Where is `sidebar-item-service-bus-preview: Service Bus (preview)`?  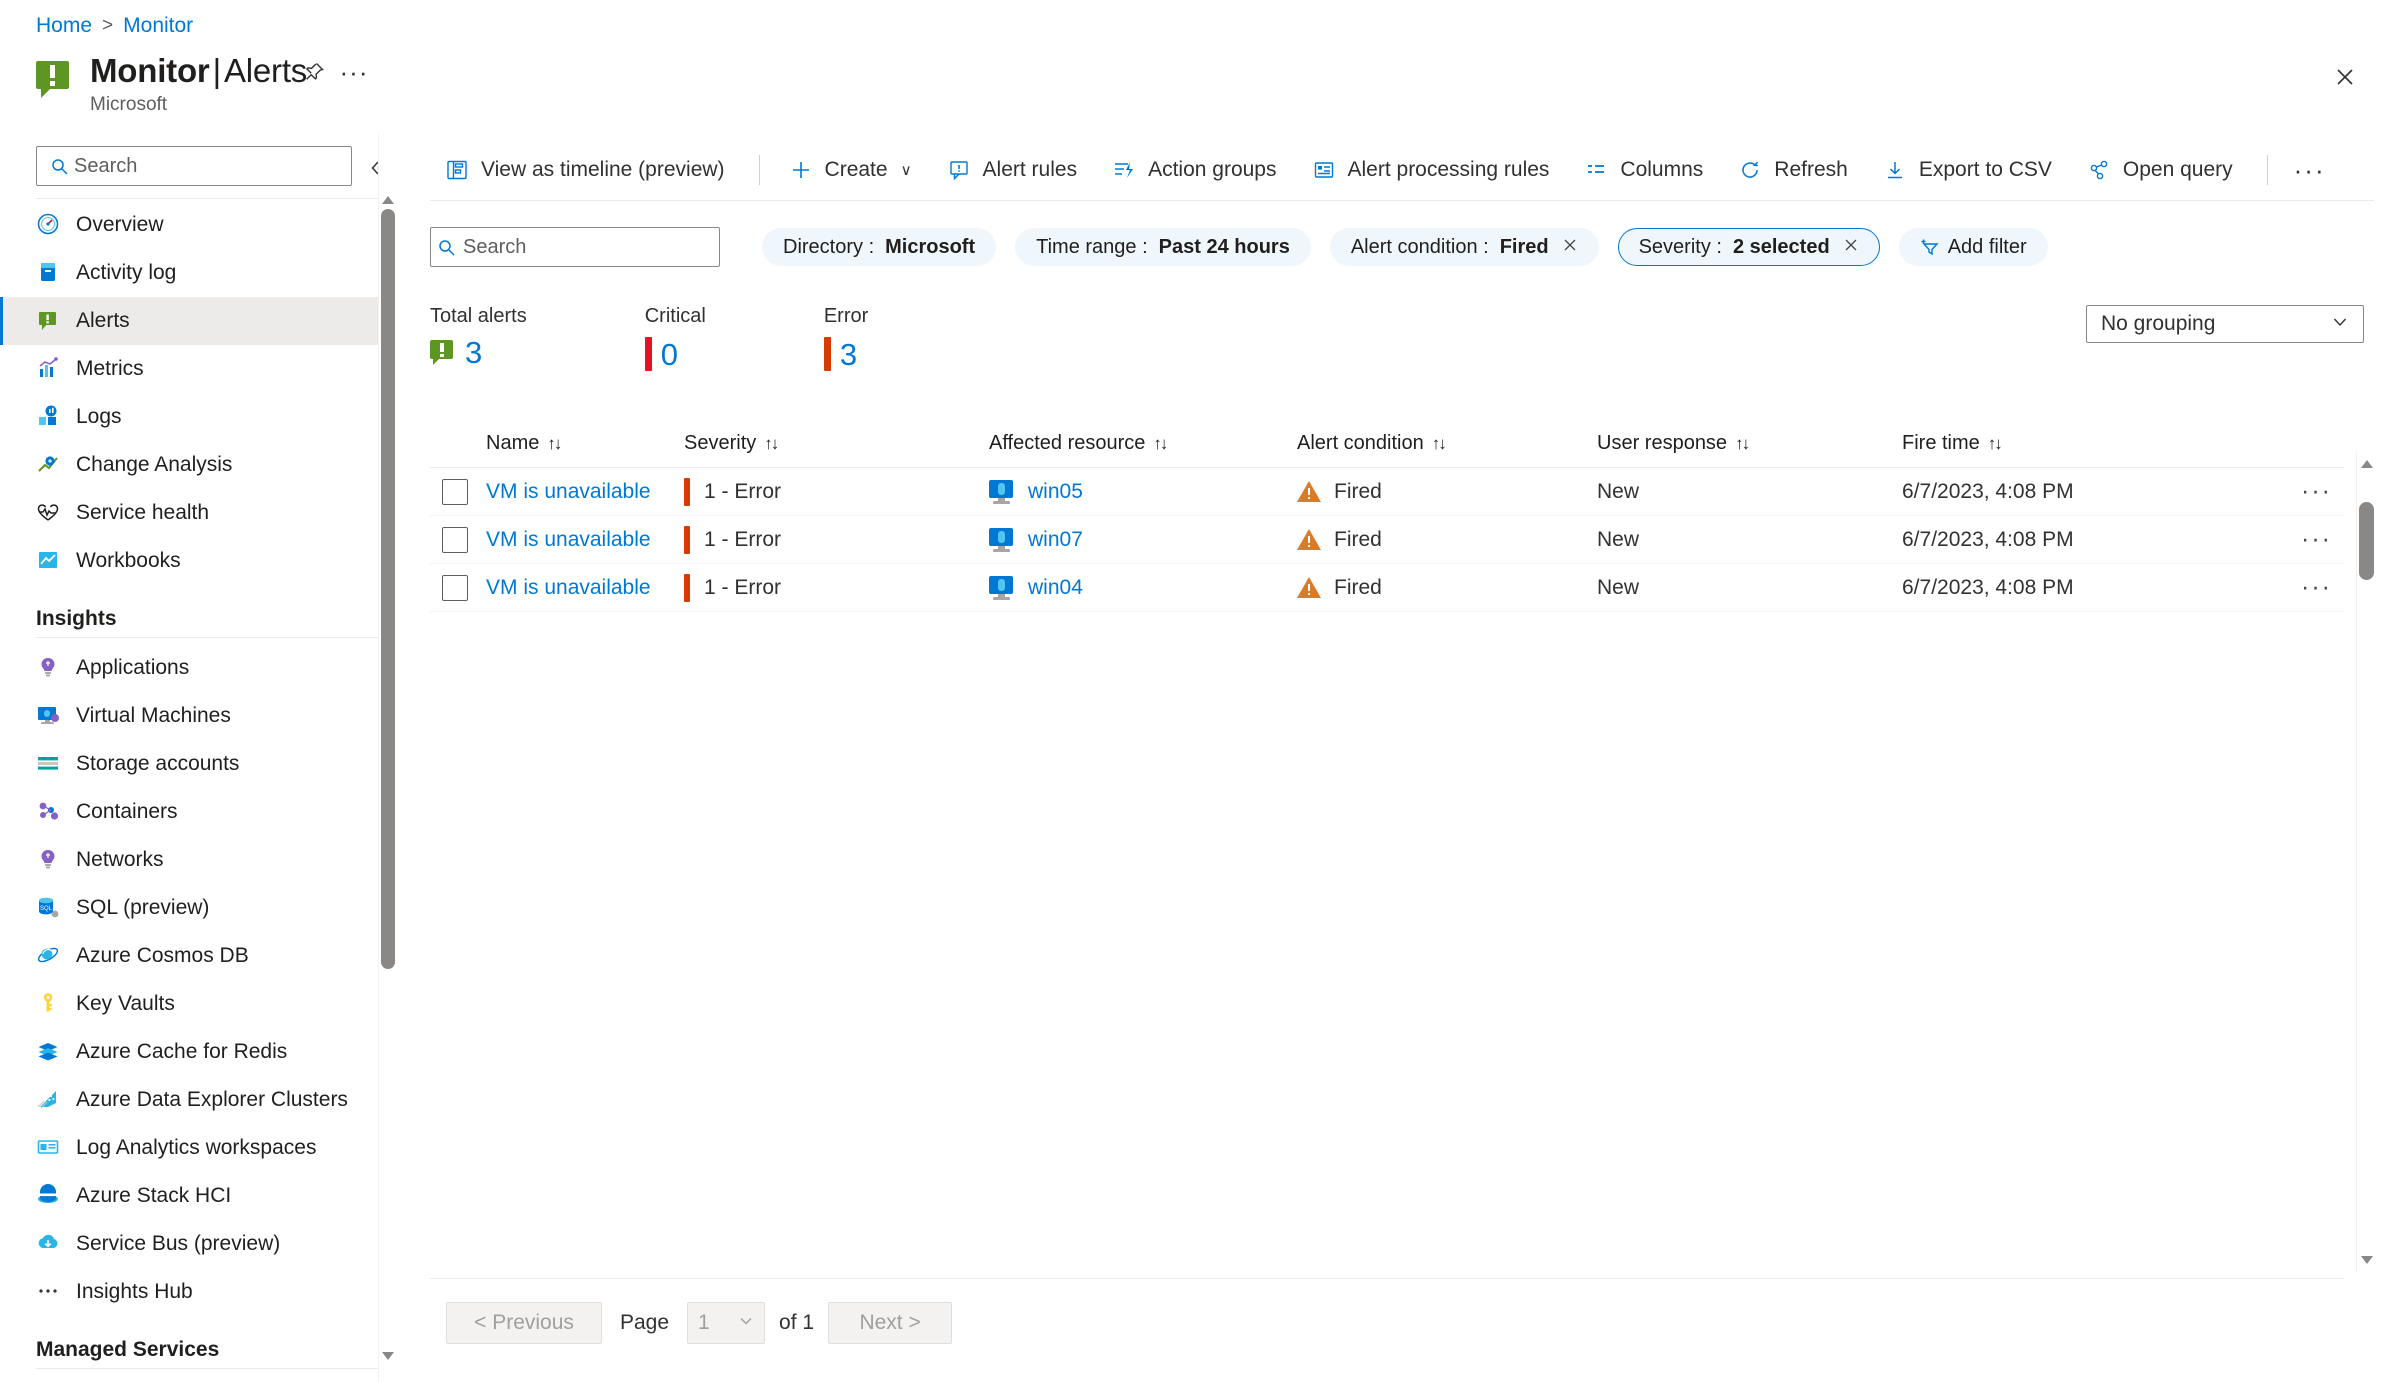 sidebar-item-service-bus-preview: Service Bus (preview) is located at coordinates (197, 1244).